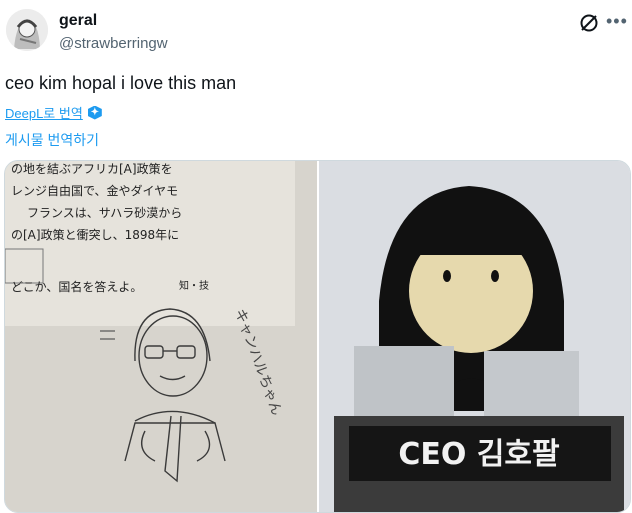  Describe the element at coordinates (76, 286) in the screenshot. I see `exam-question: どこか、国名を答えよ。` at that location.